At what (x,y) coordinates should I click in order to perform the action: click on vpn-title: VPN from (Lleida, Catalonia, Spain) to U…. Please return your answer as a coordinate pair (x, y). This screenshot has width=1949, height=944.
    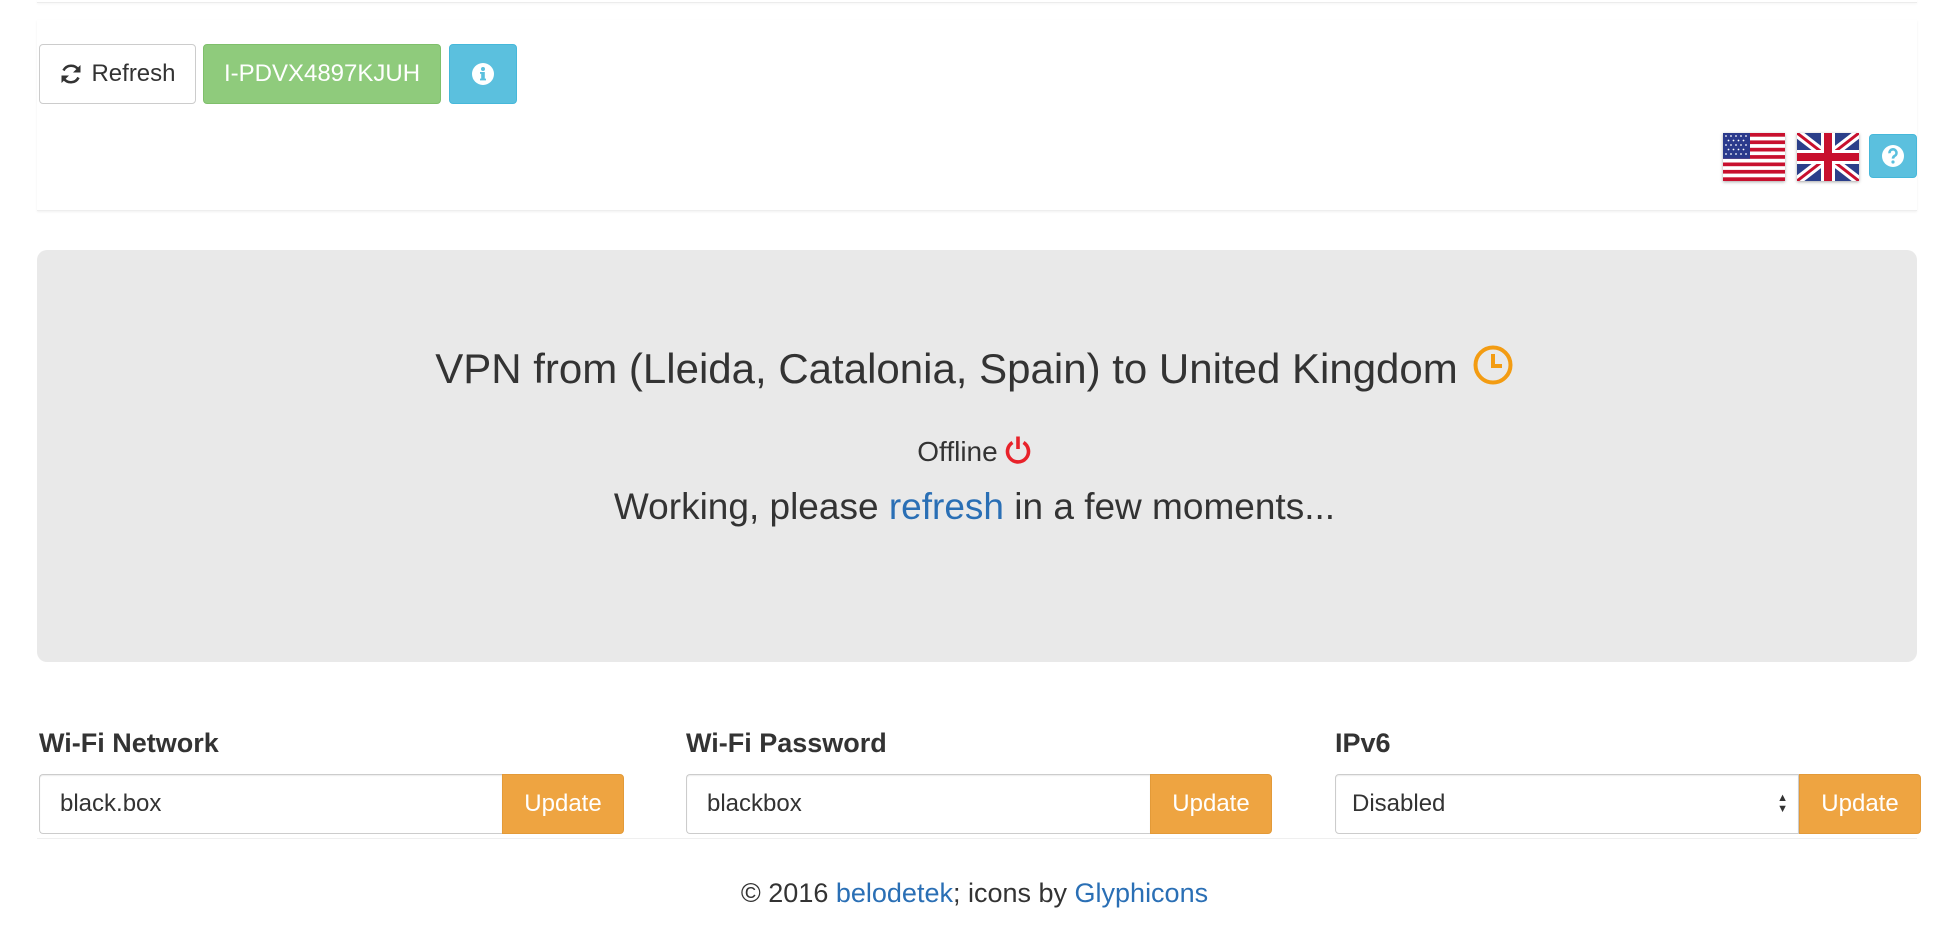
    Looking at the image, I should click on (974, 369).